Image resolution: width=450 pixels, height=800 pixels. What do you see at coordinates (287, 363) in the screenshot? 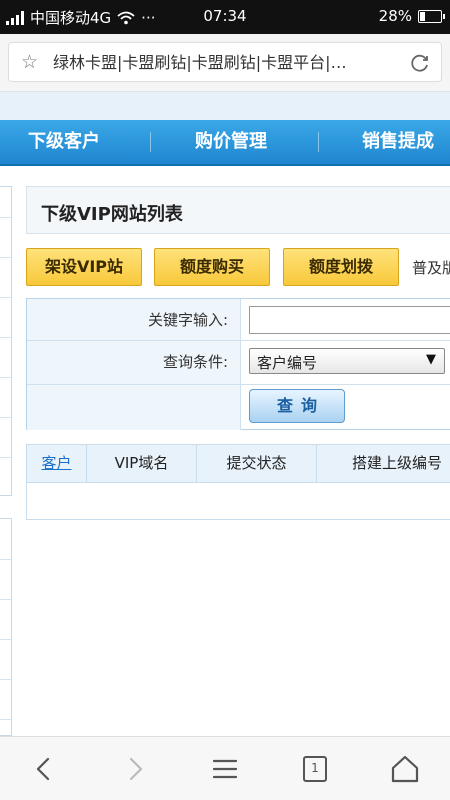
I see `condition-selected-value: 客户编号` at bounding box center [287, 363].